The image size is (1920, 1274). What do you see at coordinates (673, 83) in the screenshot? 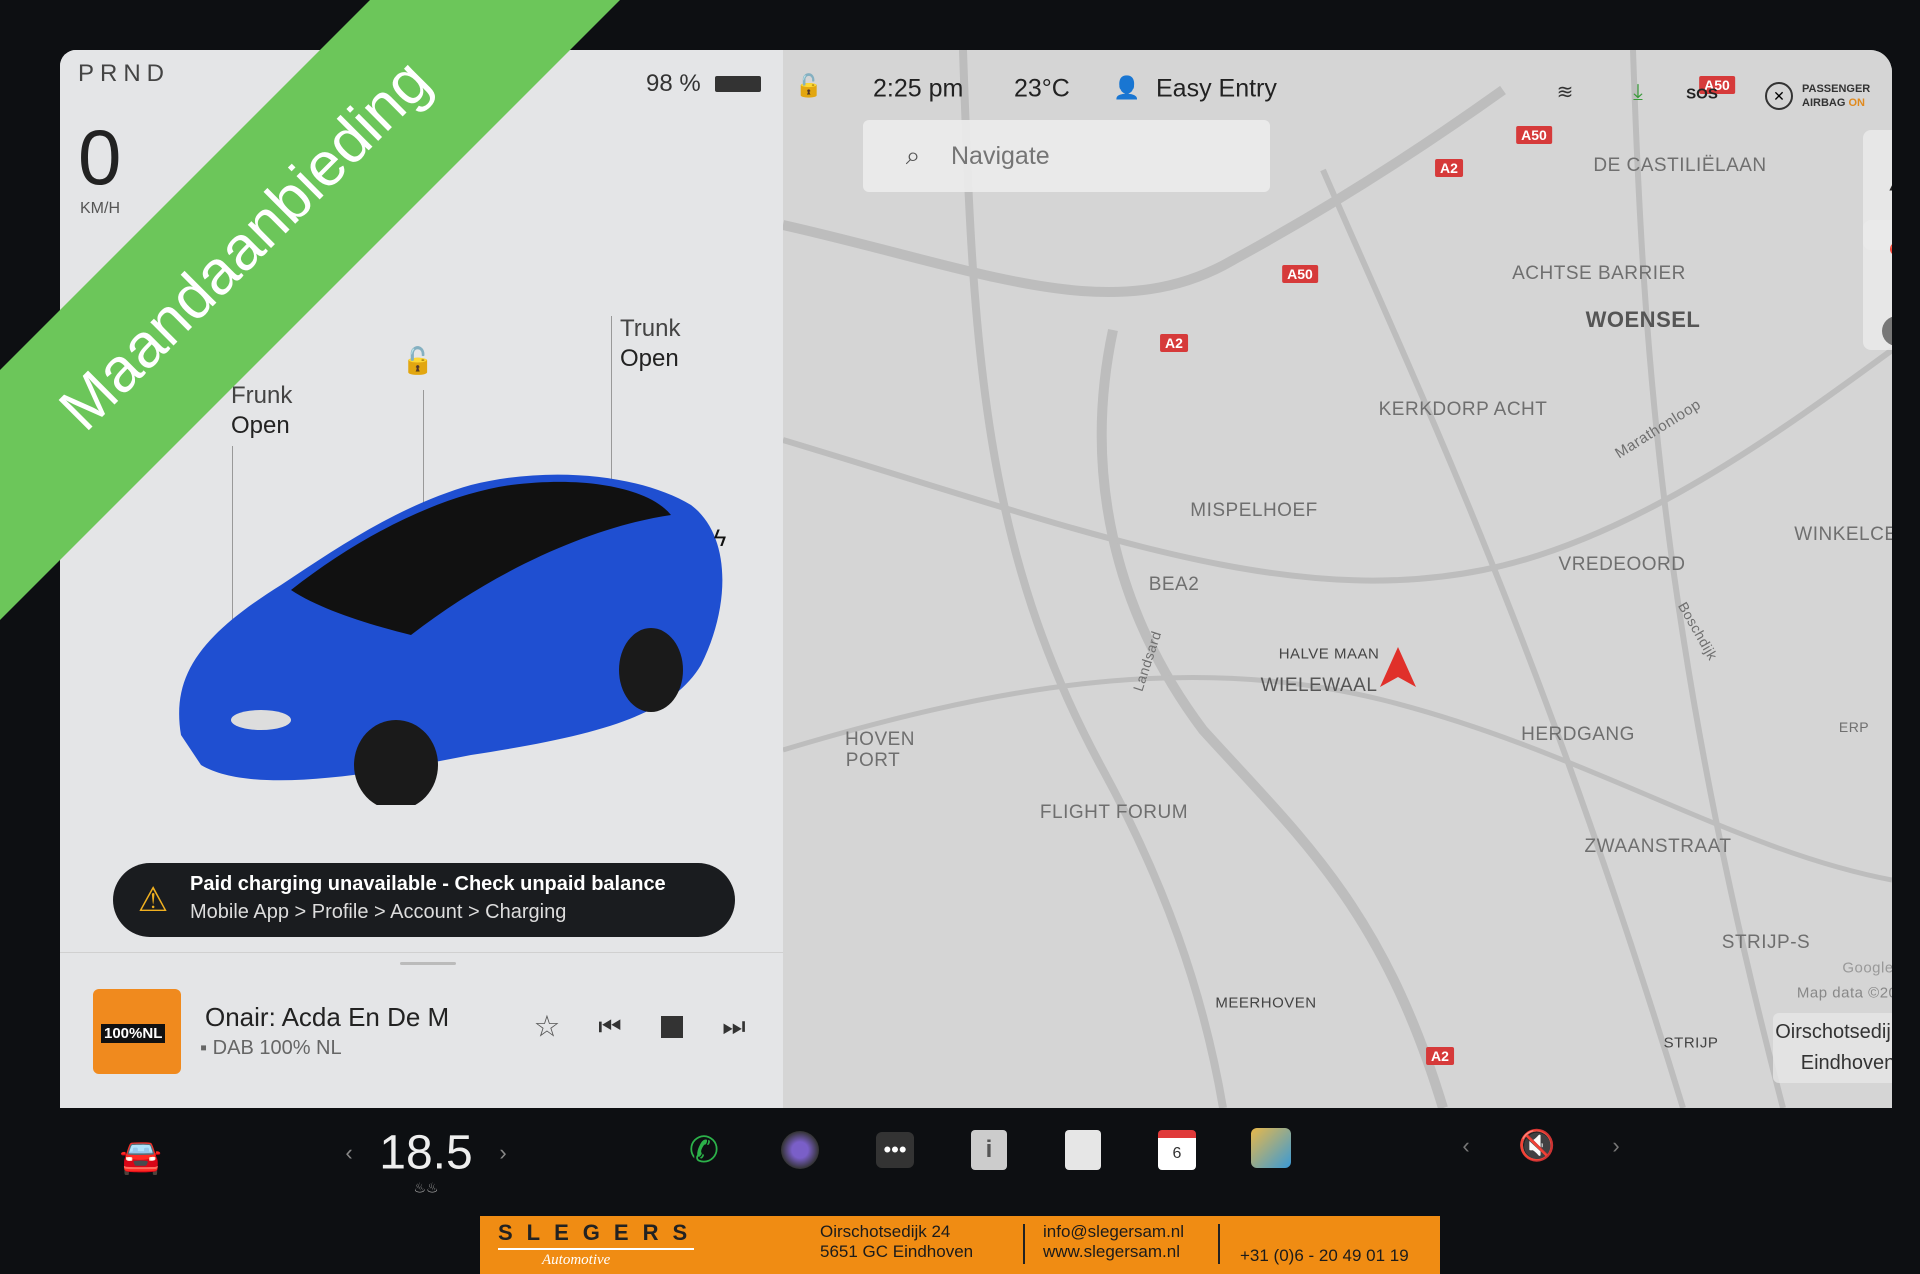
I see `battery-percent: 98 %` at bounding box center [673, 83].